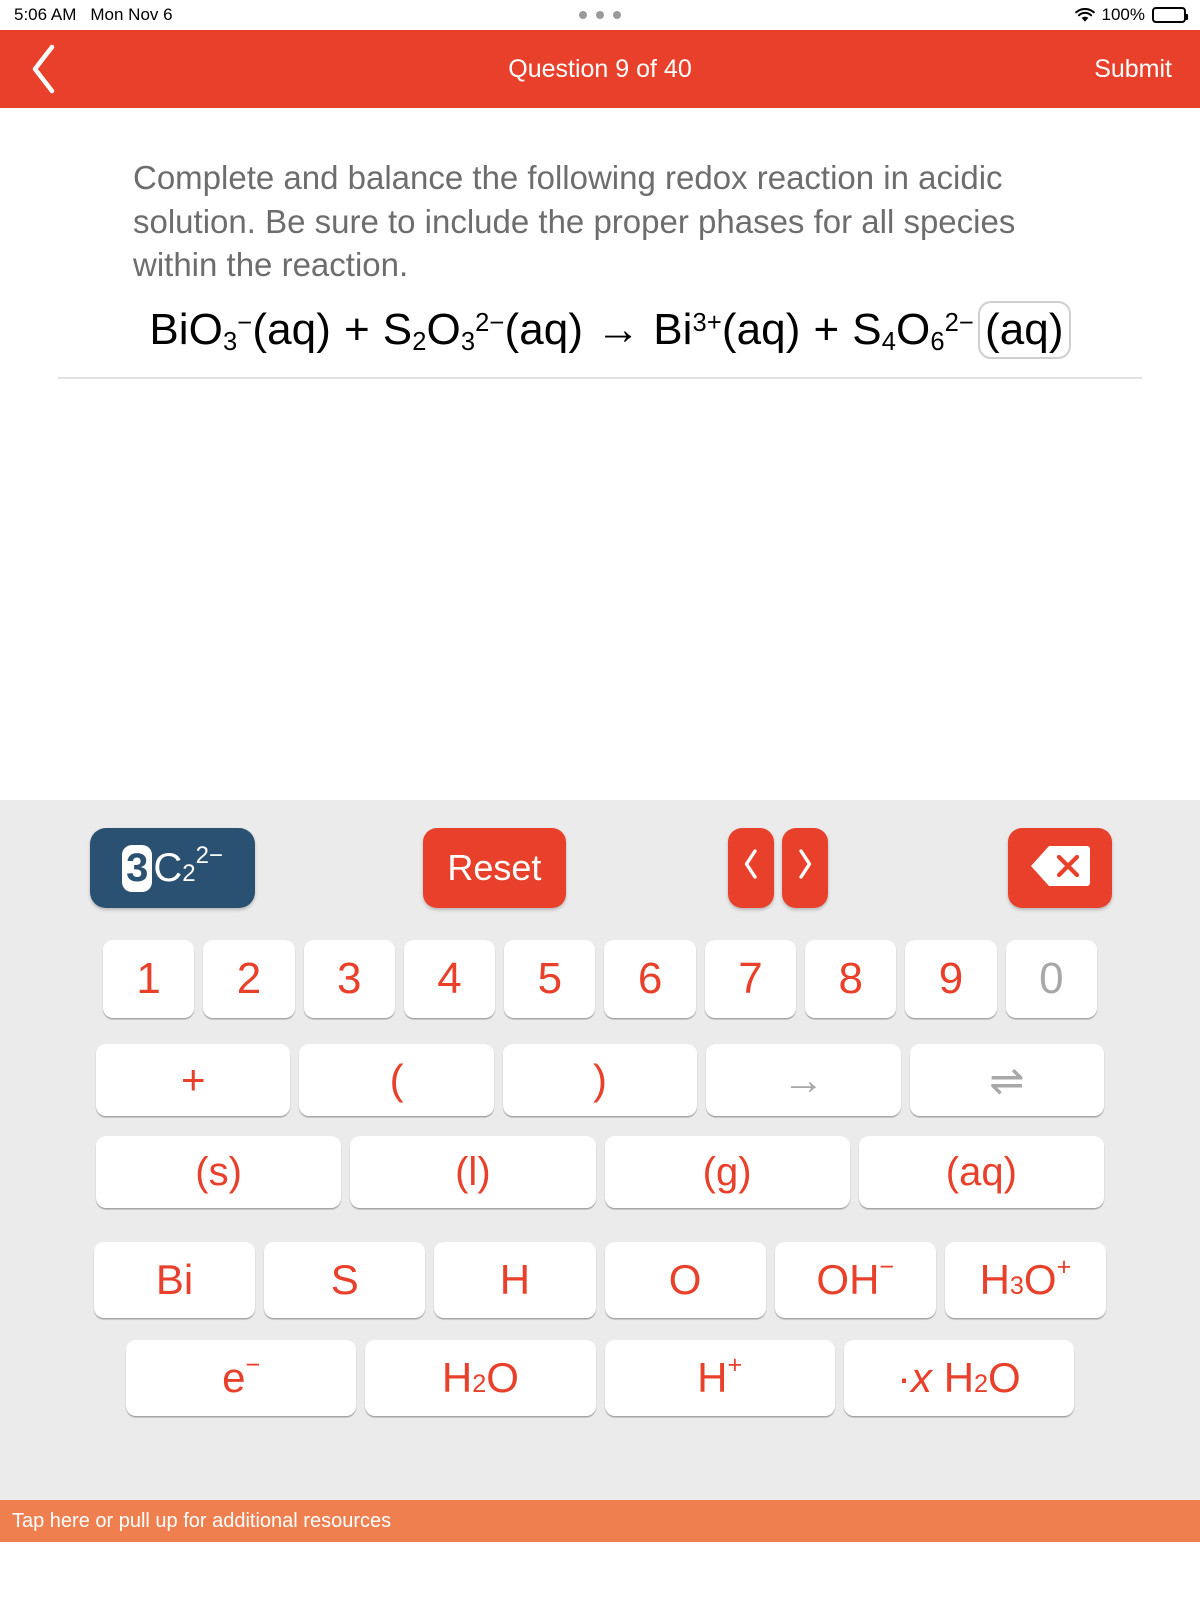  Describe the element at coordinates (827, 330) in the screenshot. I see `eq-operator-plus-2: +` at that location.